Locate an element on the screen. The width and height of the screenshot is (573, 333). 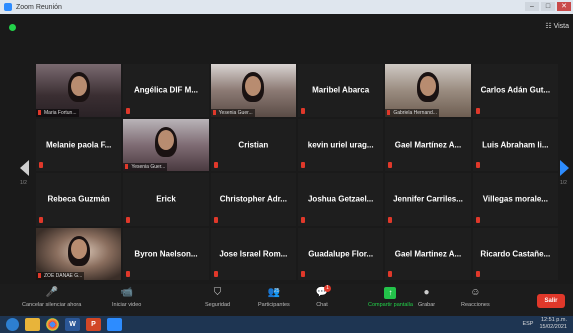
participant-name: Cristian is located at coordinates (253, 145).